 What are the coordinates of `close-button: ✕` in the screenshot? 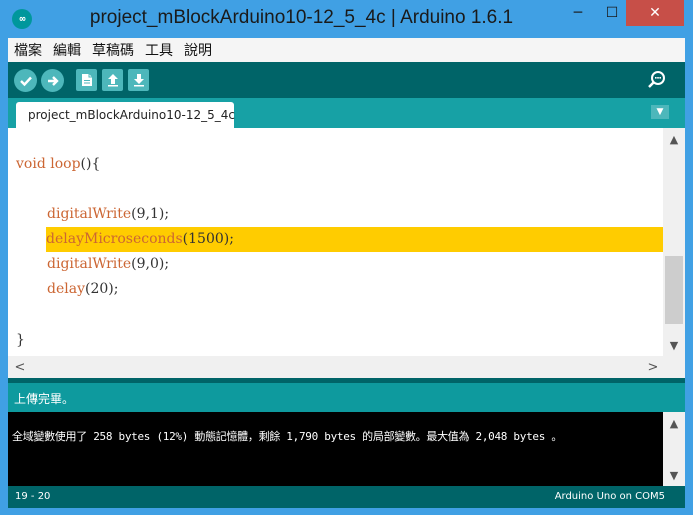 It's located at (655, 13).